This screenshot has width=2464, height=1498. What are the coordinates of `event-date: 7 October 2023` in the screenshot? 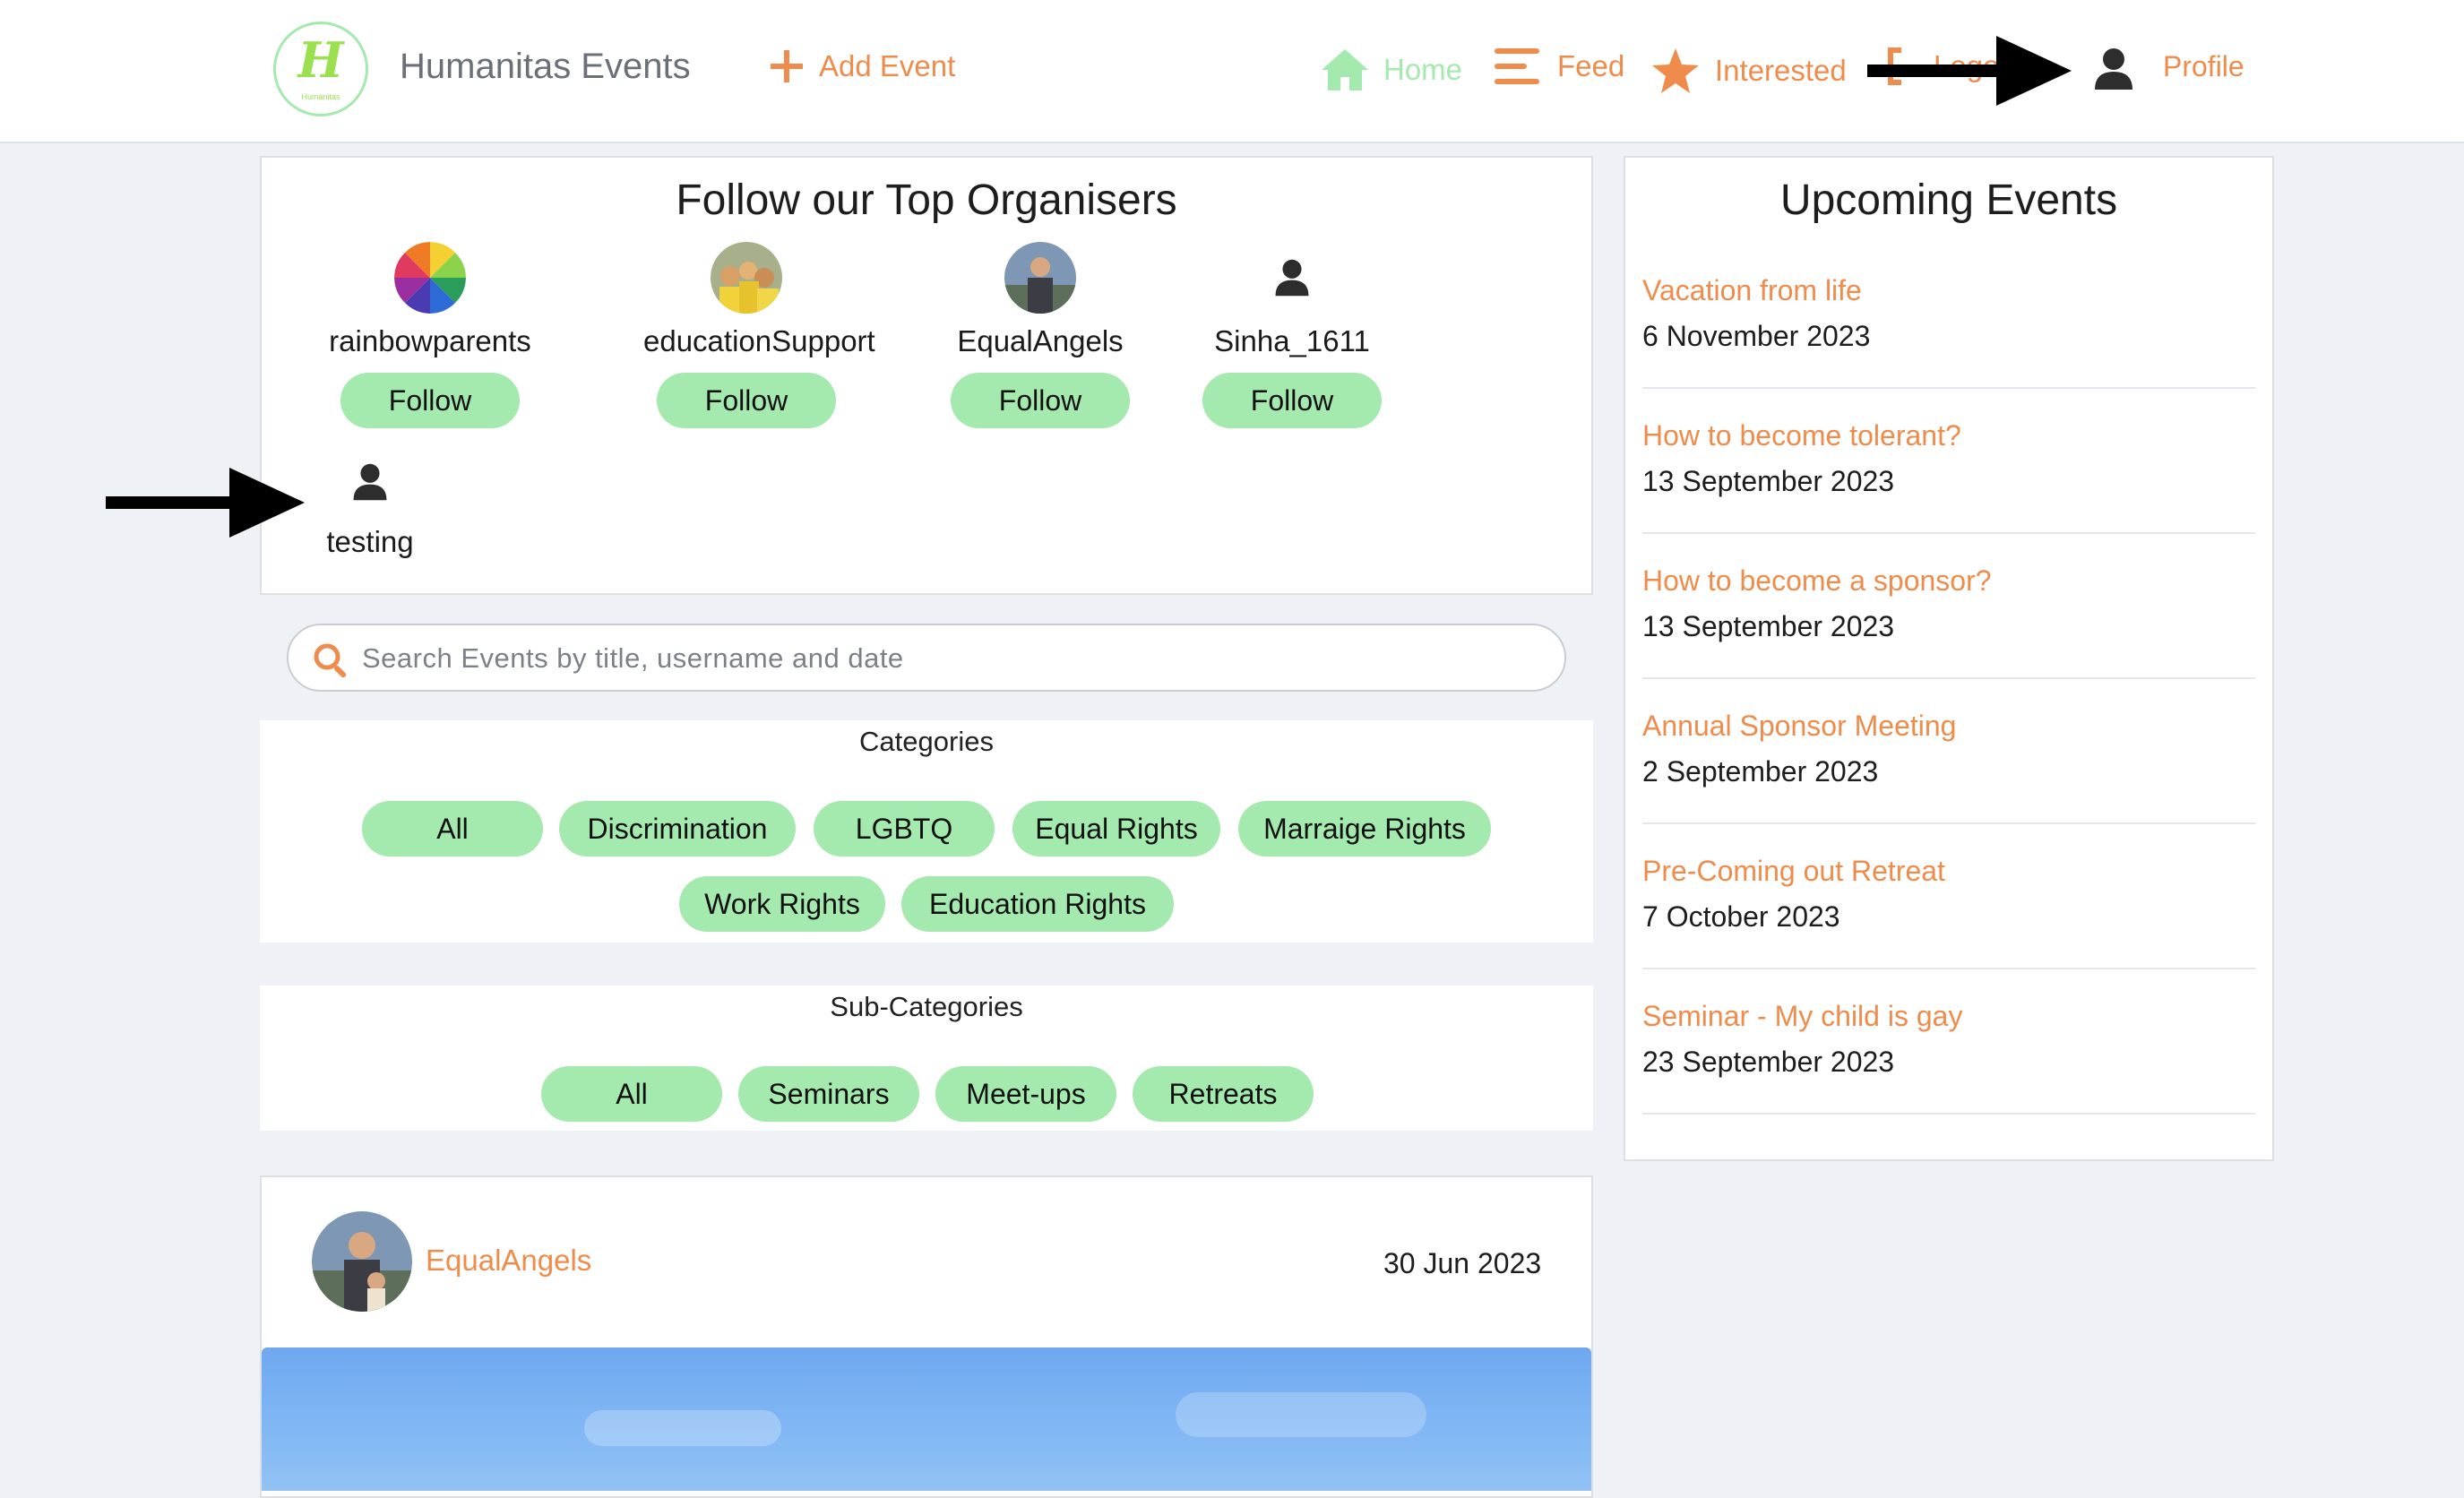 It's located at (1741, 916).